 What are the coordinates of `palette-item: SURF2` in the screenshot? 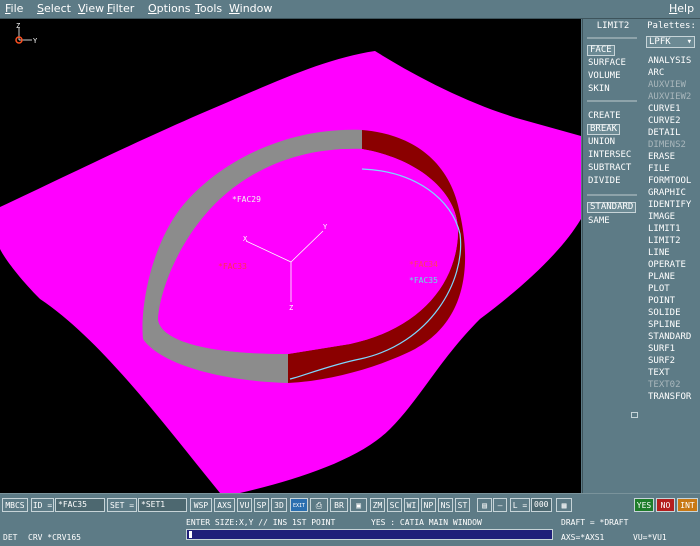 It's located at (661, 361).